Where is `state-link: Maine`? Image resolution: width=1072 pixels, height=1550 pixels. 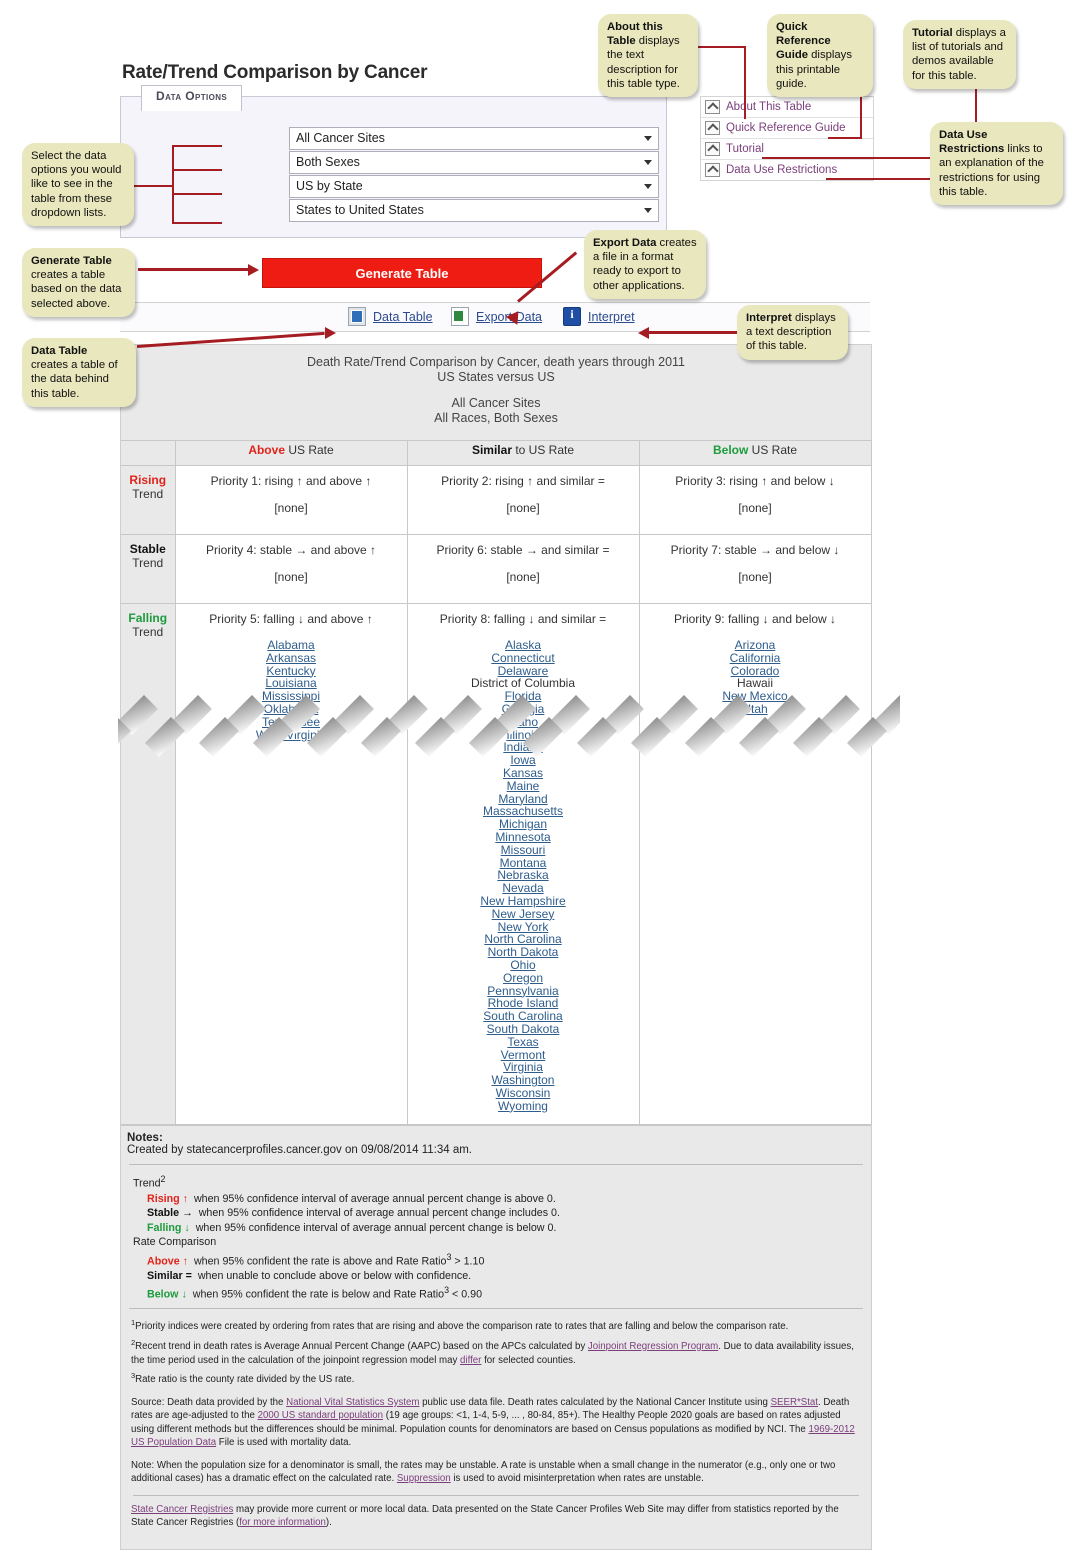
state-link: Maine is located at coordinates (523, 786).